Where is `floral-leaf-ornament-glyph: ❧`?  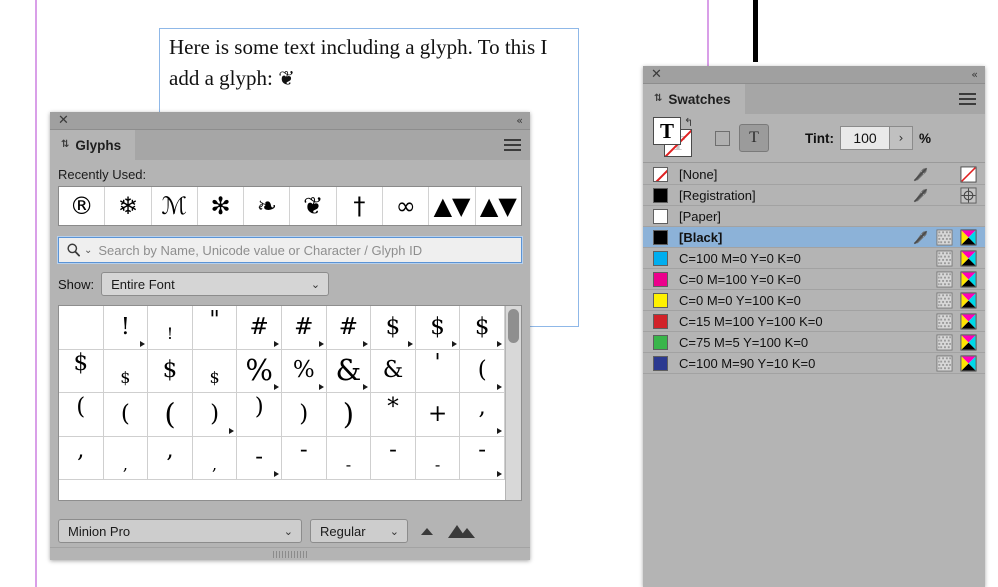
floral-leaf-ornament-glyph: ❧ is located at coordinates (267, 206).